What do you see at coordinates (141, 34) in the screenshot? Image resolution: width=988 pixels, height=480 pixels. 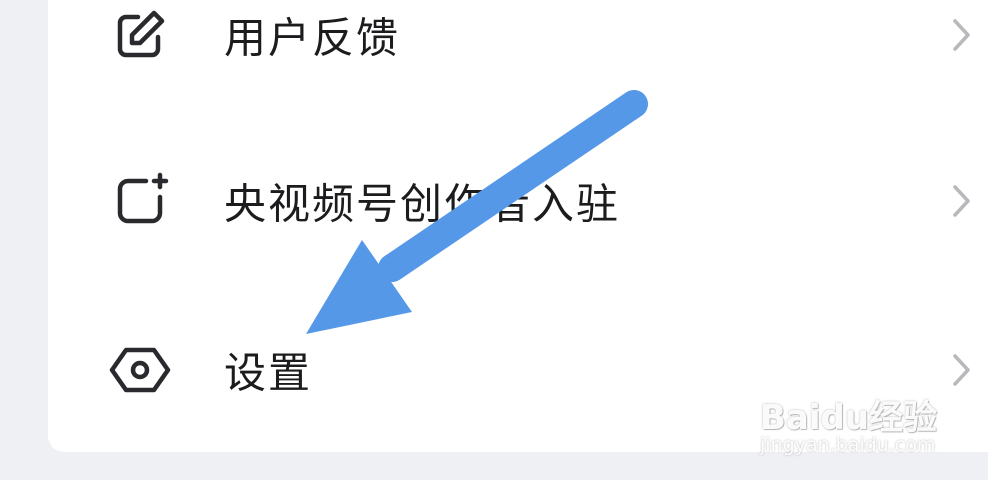 I see `edit-icon` at bounding box center [141, 34].